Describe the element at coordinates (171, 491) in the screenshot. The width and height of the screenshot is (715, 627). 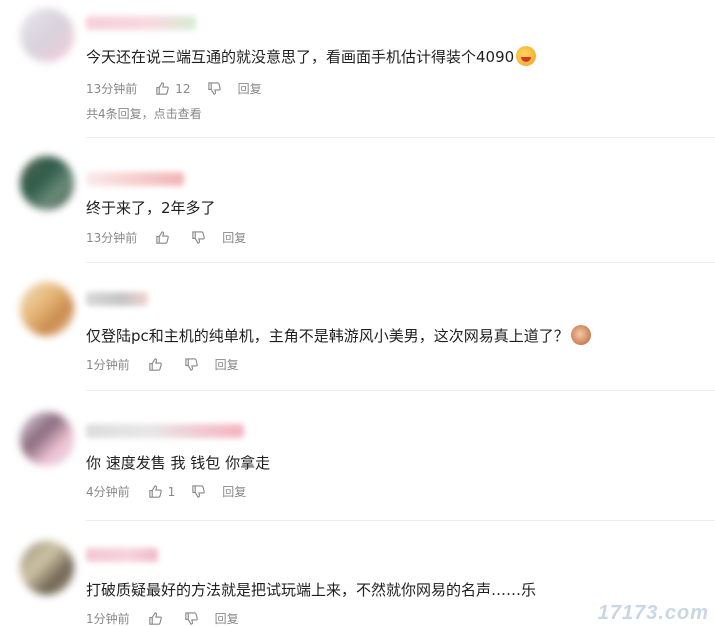
I see `like-count: 1` at that location.